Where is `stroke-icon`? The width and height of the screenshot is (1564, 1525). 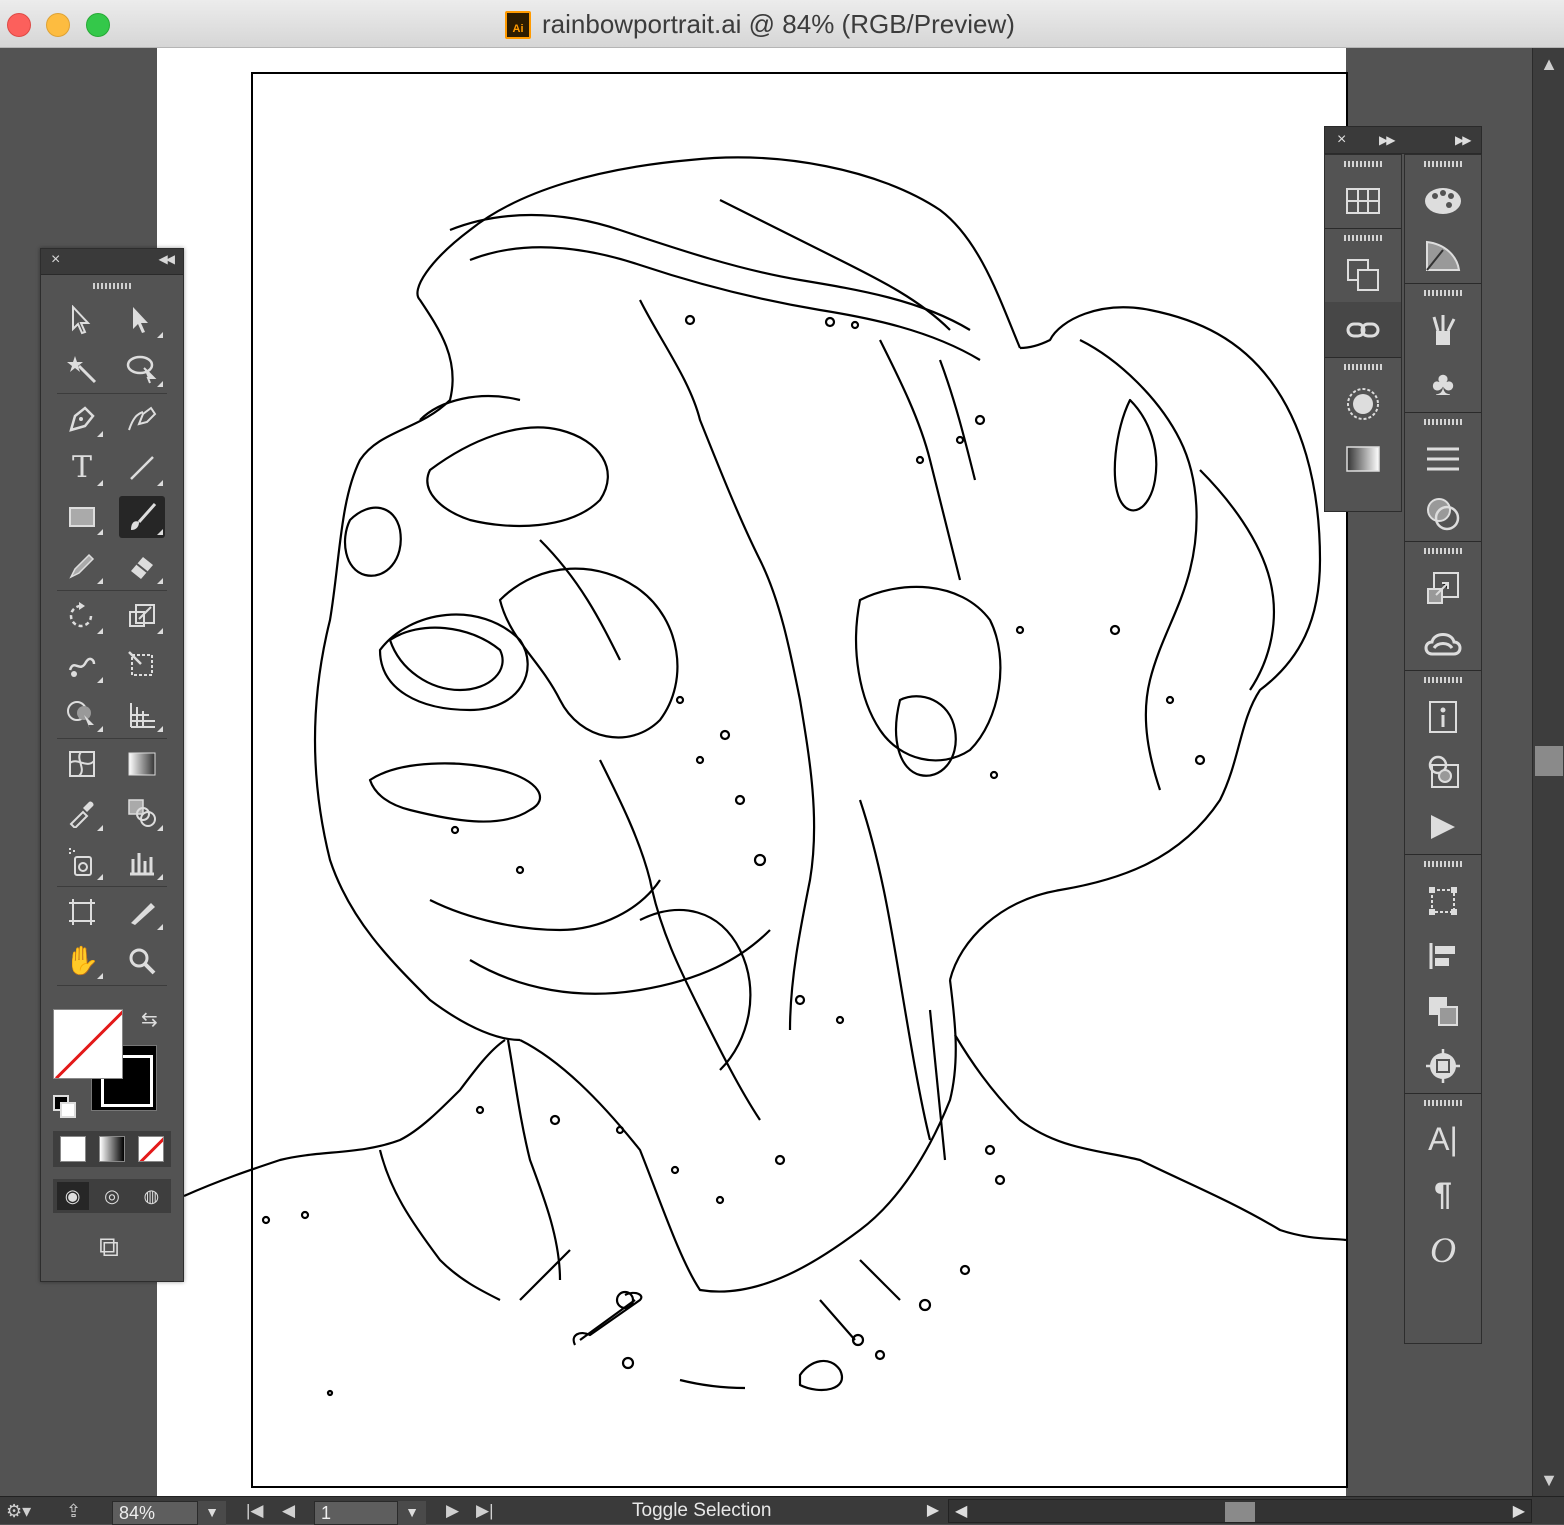 stroke-icon is located at coordinates (1443, 458).